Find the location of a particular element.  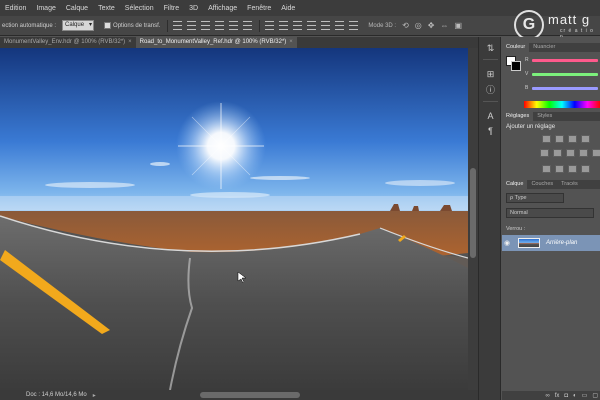

layer-name: Arrière-plan is located at coordinates (562, 243).